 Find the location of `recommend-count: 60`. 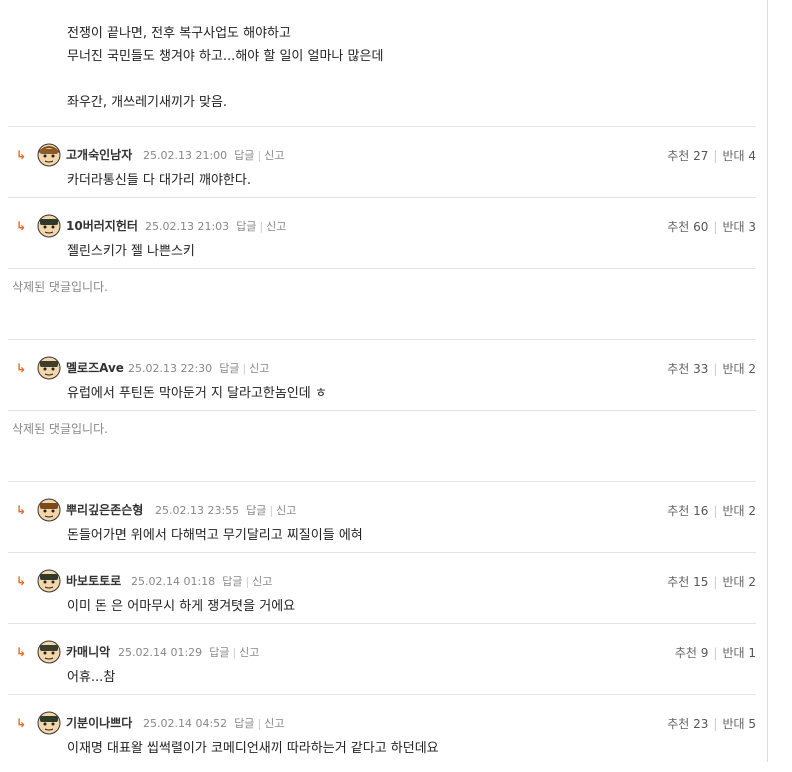

recommend-count: 60 is located at coordinates (701, 227).